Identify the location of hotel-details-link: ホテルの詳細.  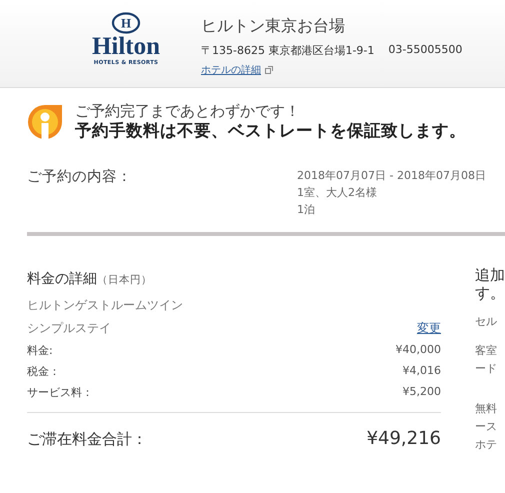
(231, 70).